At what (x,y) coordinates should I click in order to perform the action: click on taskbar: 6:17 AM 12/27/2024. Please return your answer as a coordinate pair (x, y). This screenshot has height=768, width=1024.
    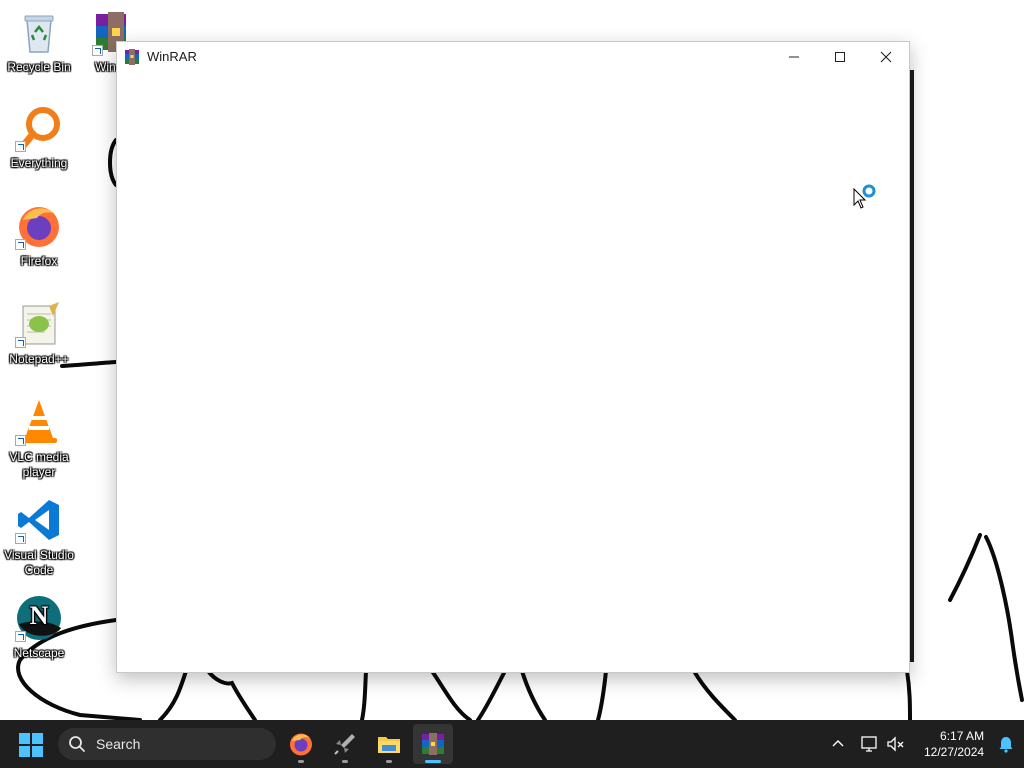
    Looking at the image, I should click on (512, 744).